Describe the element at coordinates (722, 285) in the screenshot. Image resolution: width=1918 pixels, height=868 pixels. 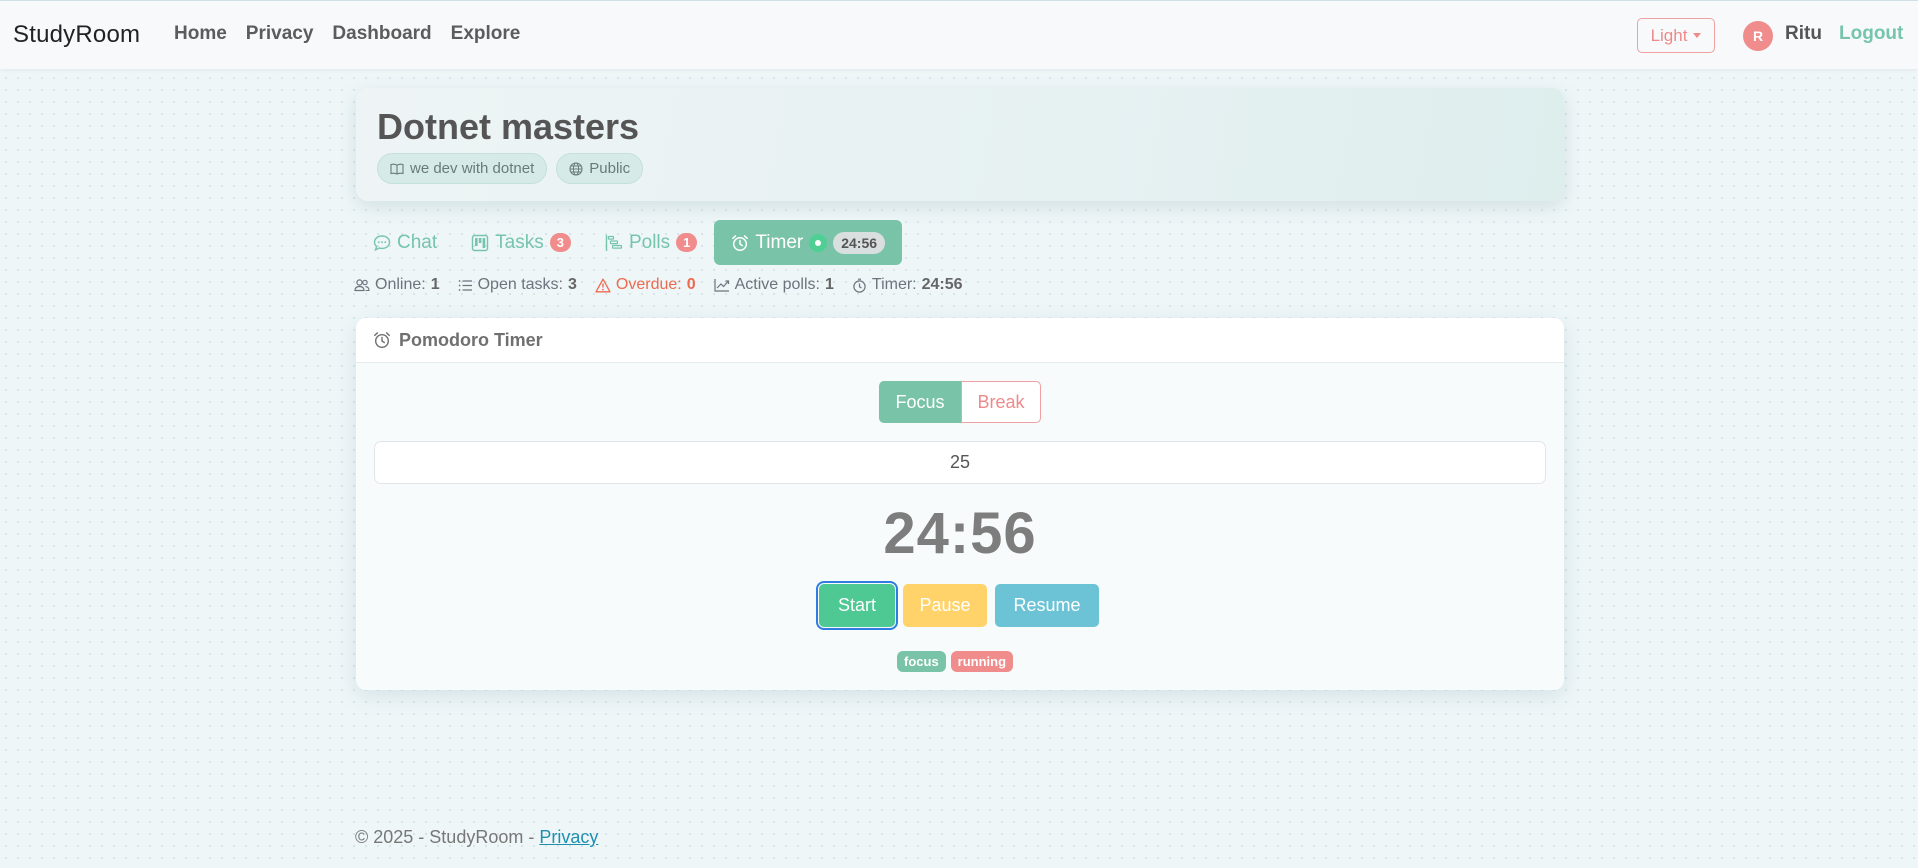
I see `graph-up-icon` at that location.